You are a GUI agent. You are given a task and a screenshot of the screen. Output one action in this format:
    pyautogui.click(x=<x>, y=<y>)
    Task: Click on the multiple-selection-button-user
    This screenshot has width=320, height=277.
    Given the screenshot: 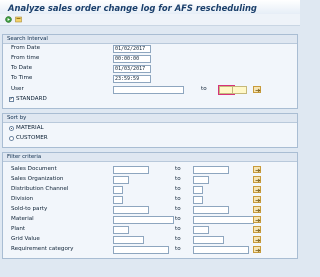 What is the action you would take?
    pyautogui.click(x=257, y=89)
    